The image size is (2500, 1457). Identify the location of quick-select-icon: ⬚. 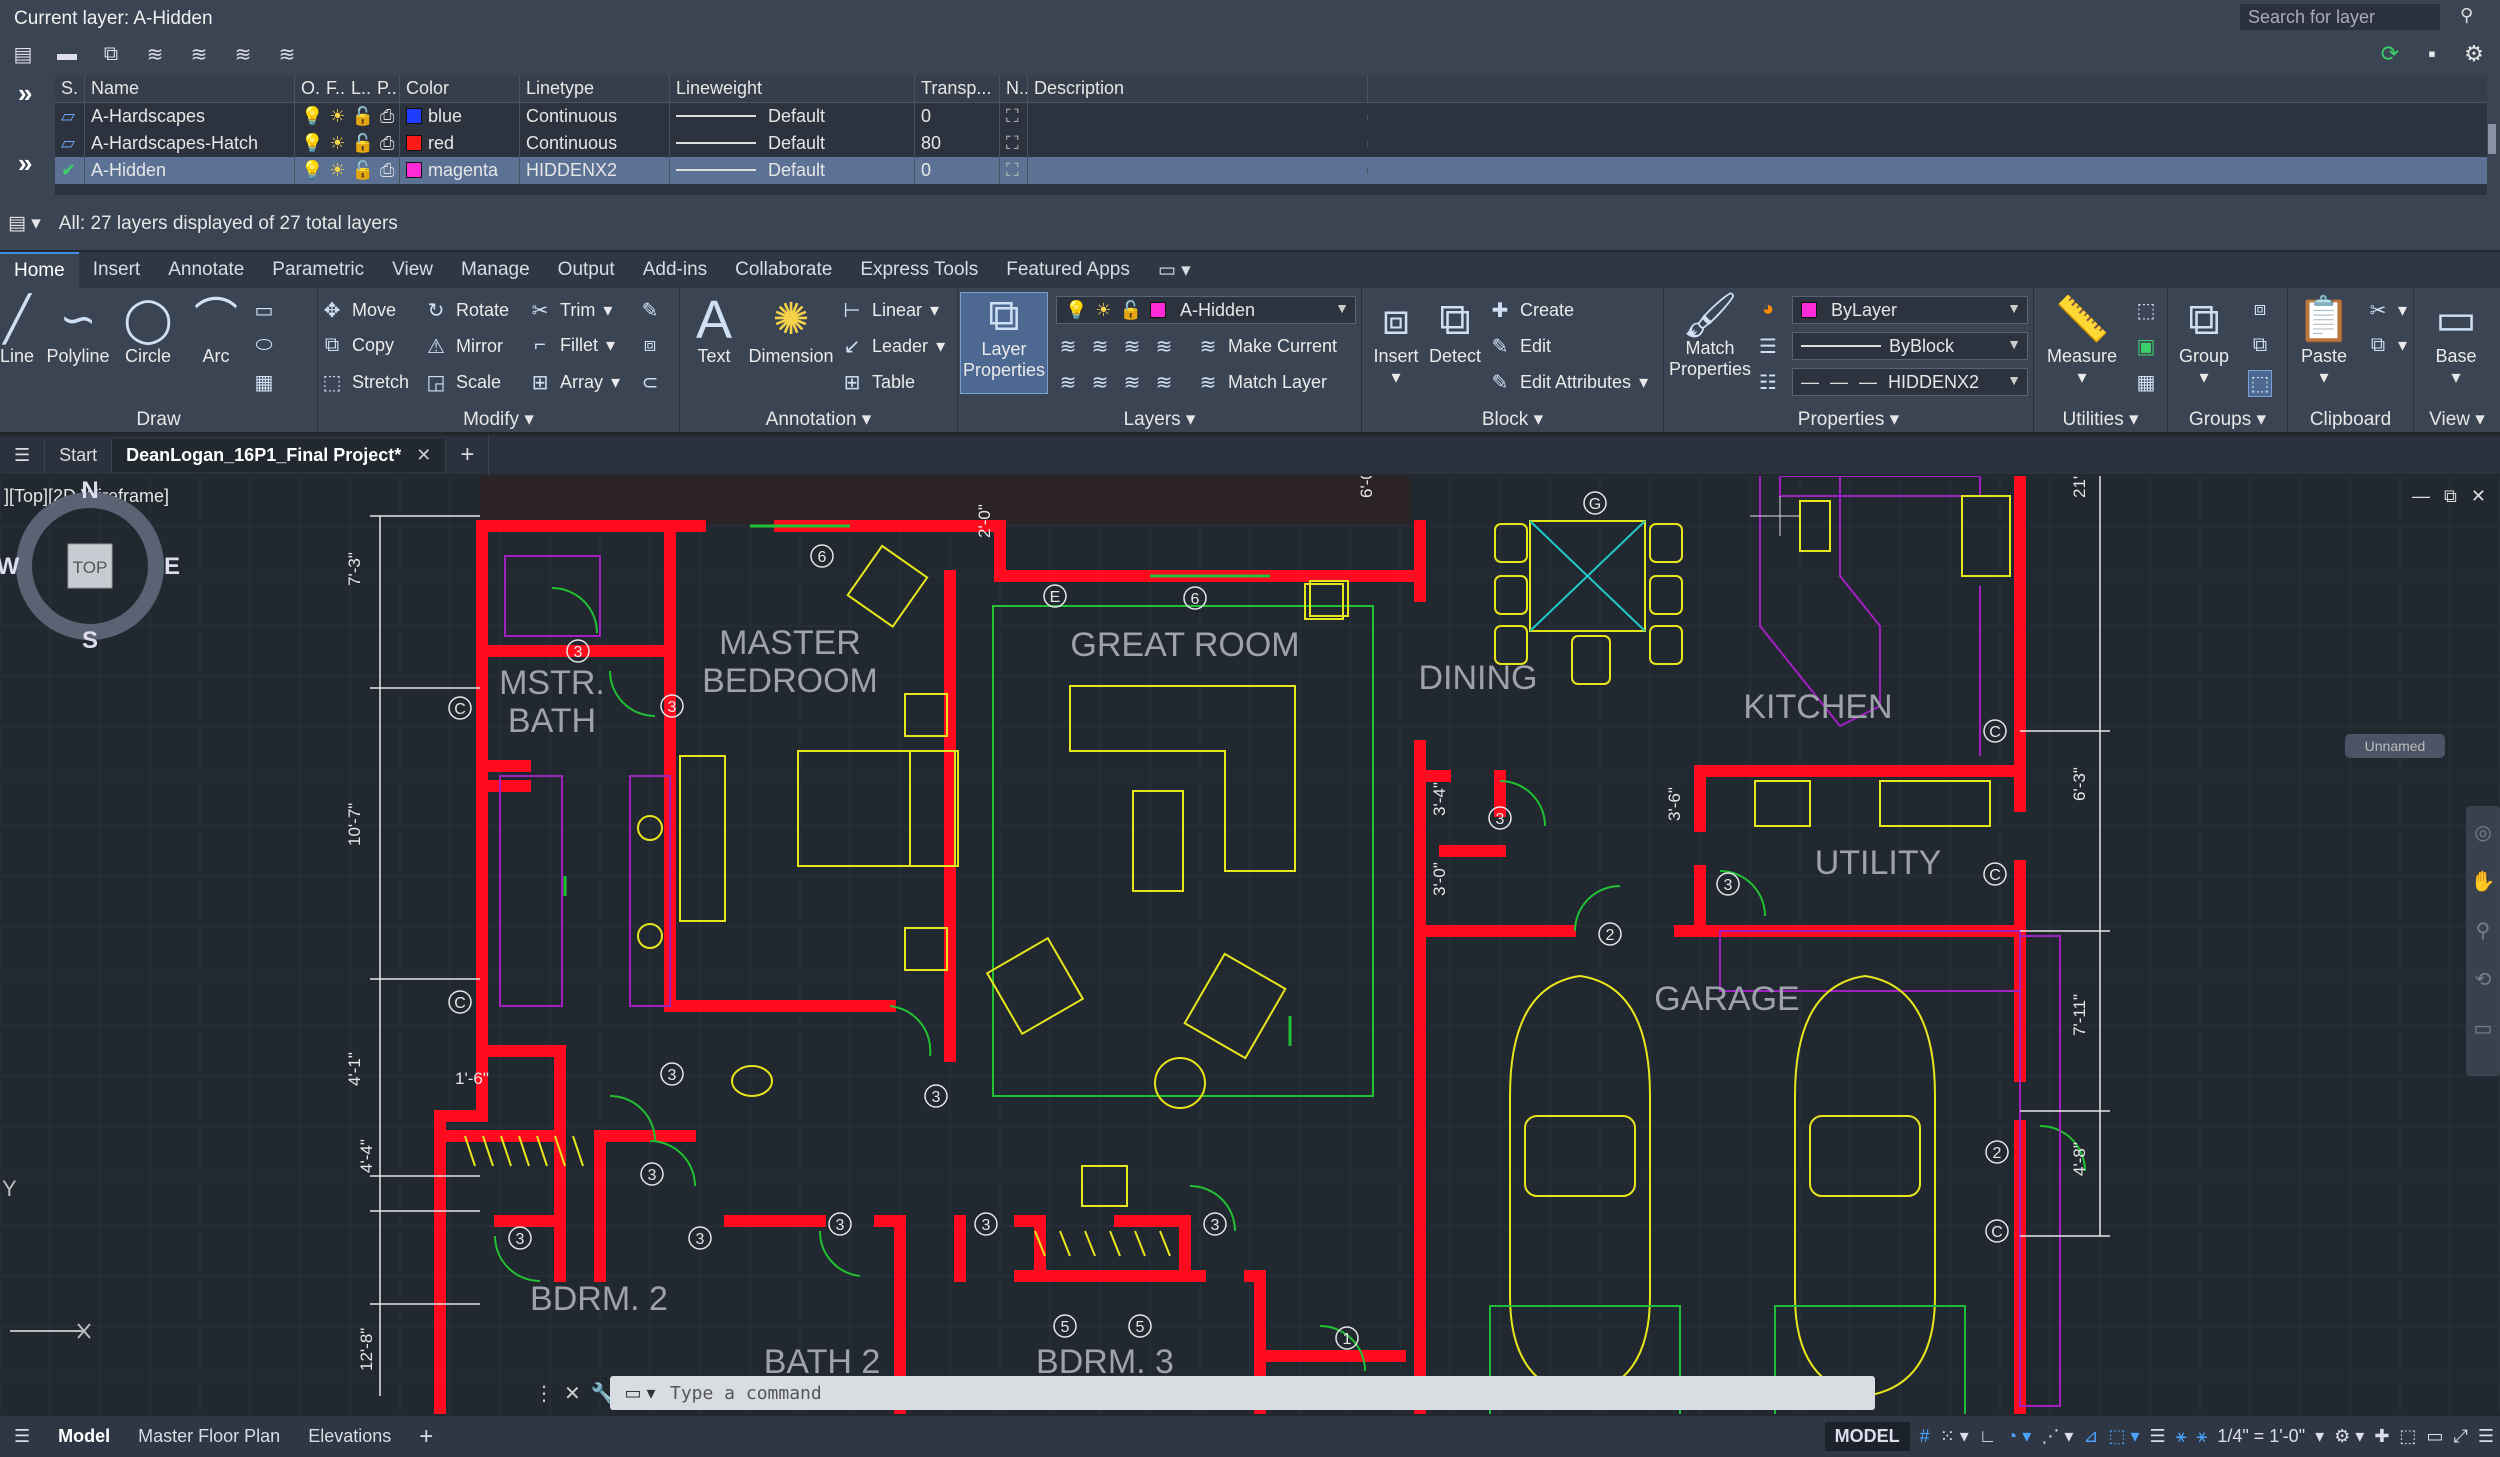
(2146, 310).